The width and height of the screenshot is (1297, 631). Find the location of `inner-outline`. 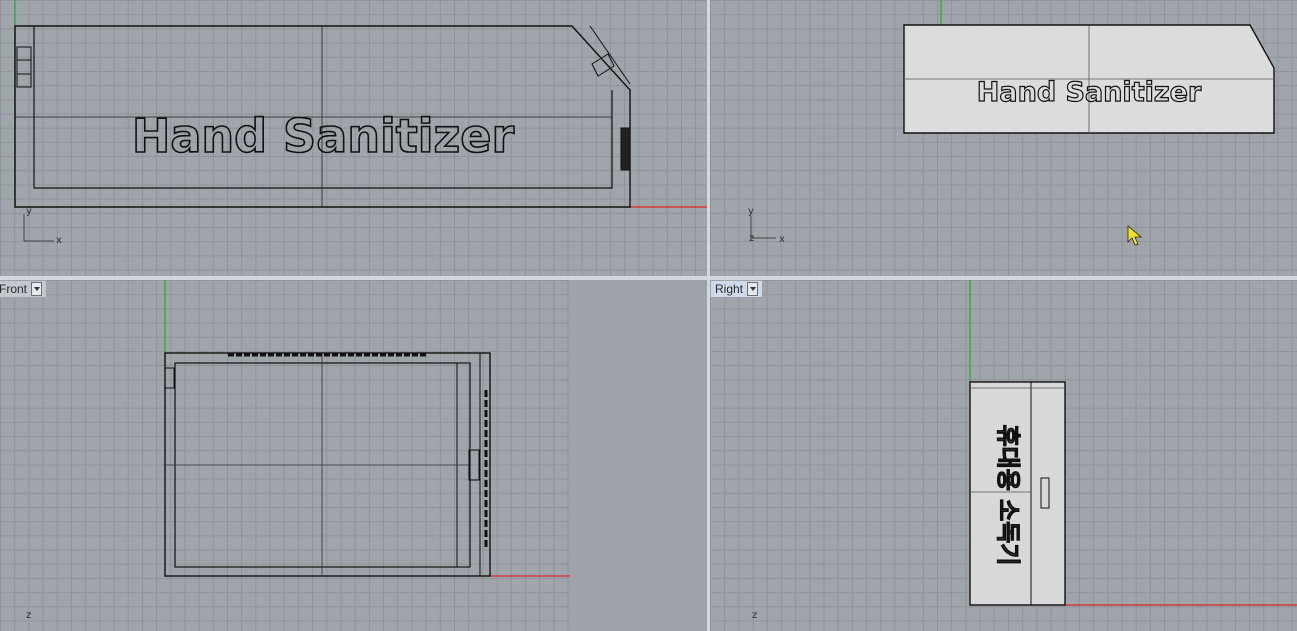

inner-outline is located at coordinates (323, 107).